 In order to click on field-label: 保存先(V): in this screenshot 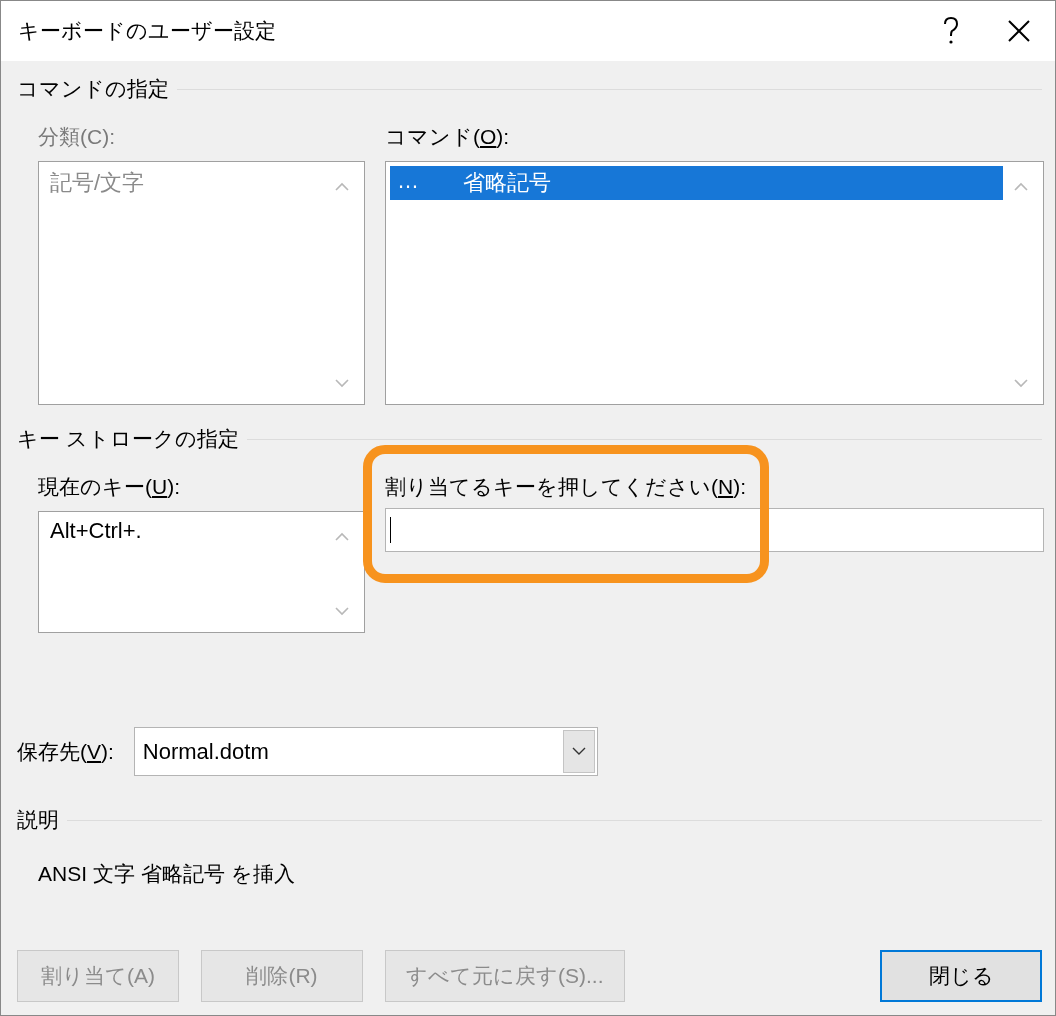, I will do `click(65, 751)`.